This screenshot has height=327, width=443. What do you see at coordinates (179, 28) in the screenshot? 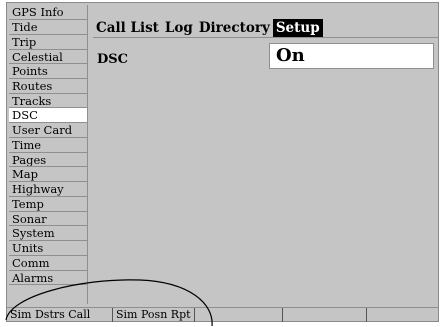
I see `tab-log: Log` at bounding box center [179, 28].